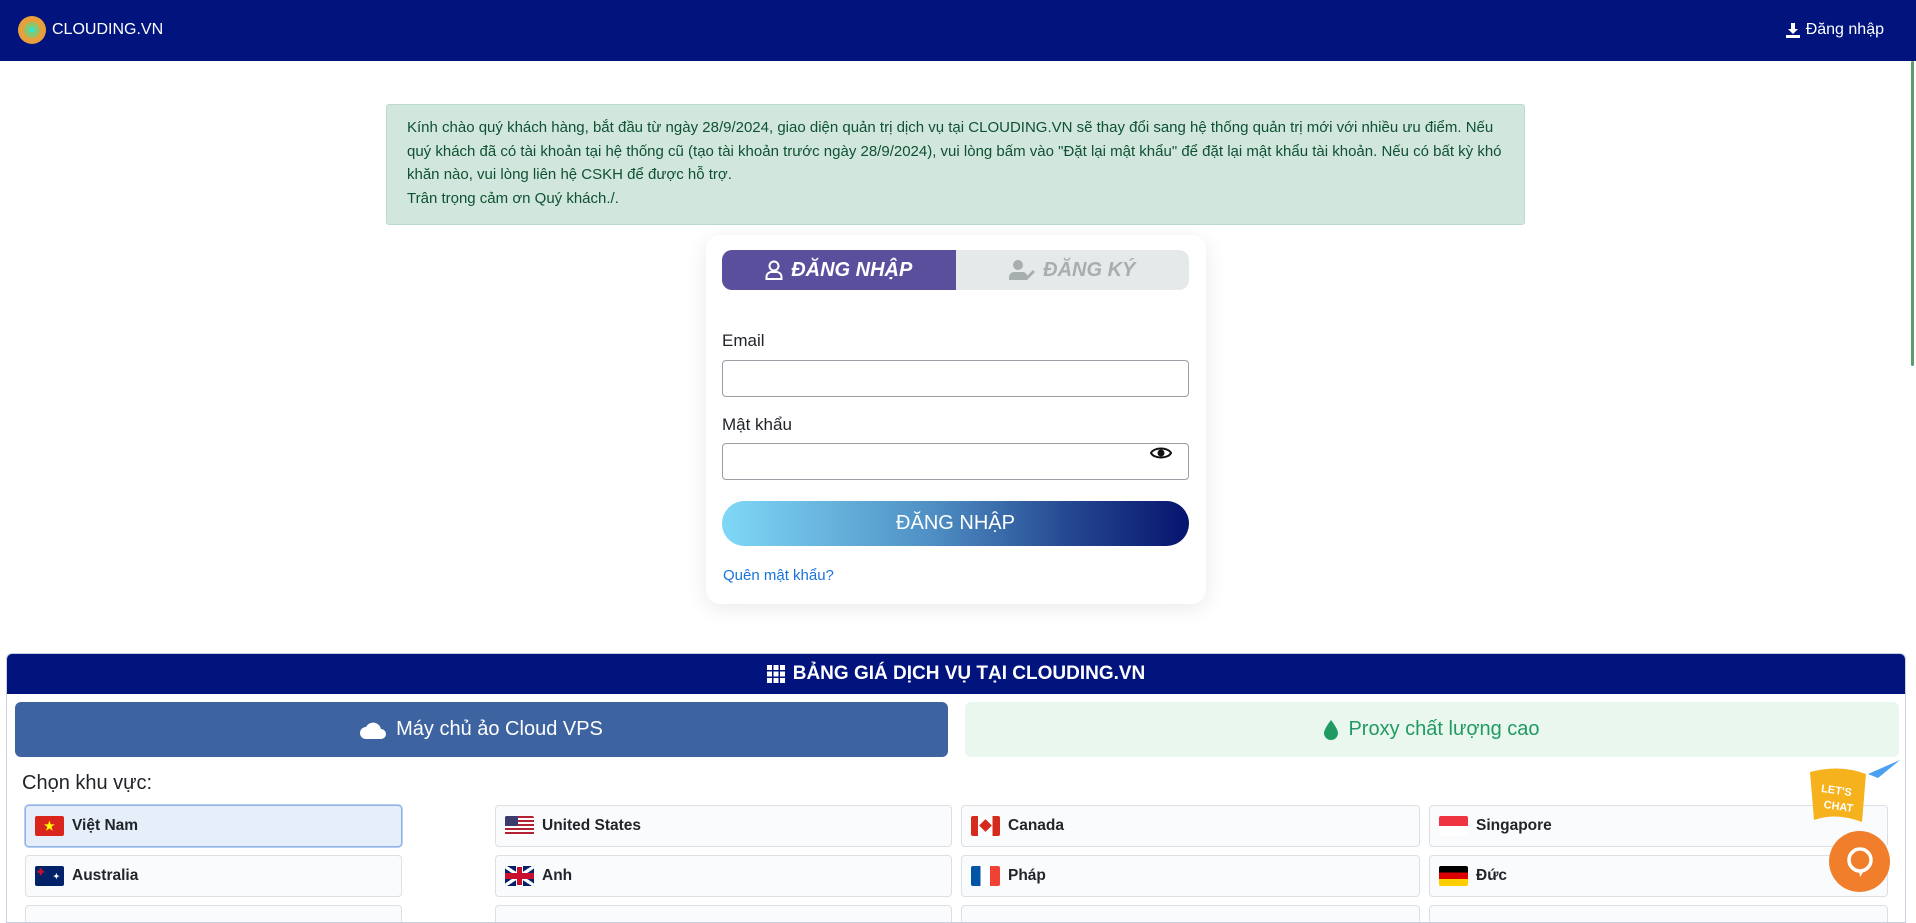  I want to click on login-link-label: Đăng nhập, so click(1844, 29).